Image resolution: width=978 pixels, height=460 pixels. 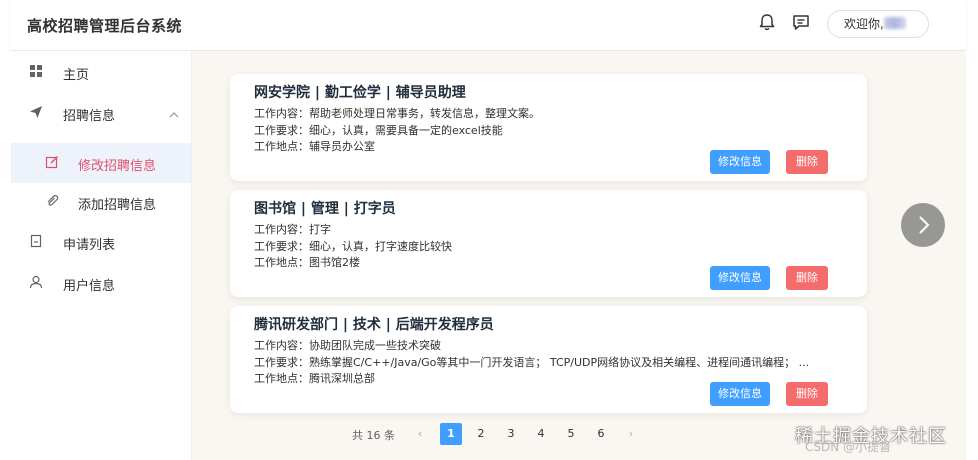 I want to click on sidebar-item-edit-recruitment: 修改招聘信息, so click(x=101, y=163).